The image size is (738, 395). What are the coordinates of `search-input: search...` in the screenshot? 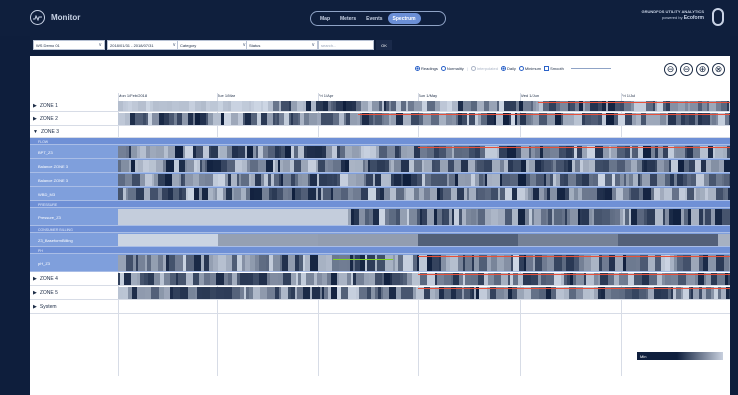 It's located at (346, 45).